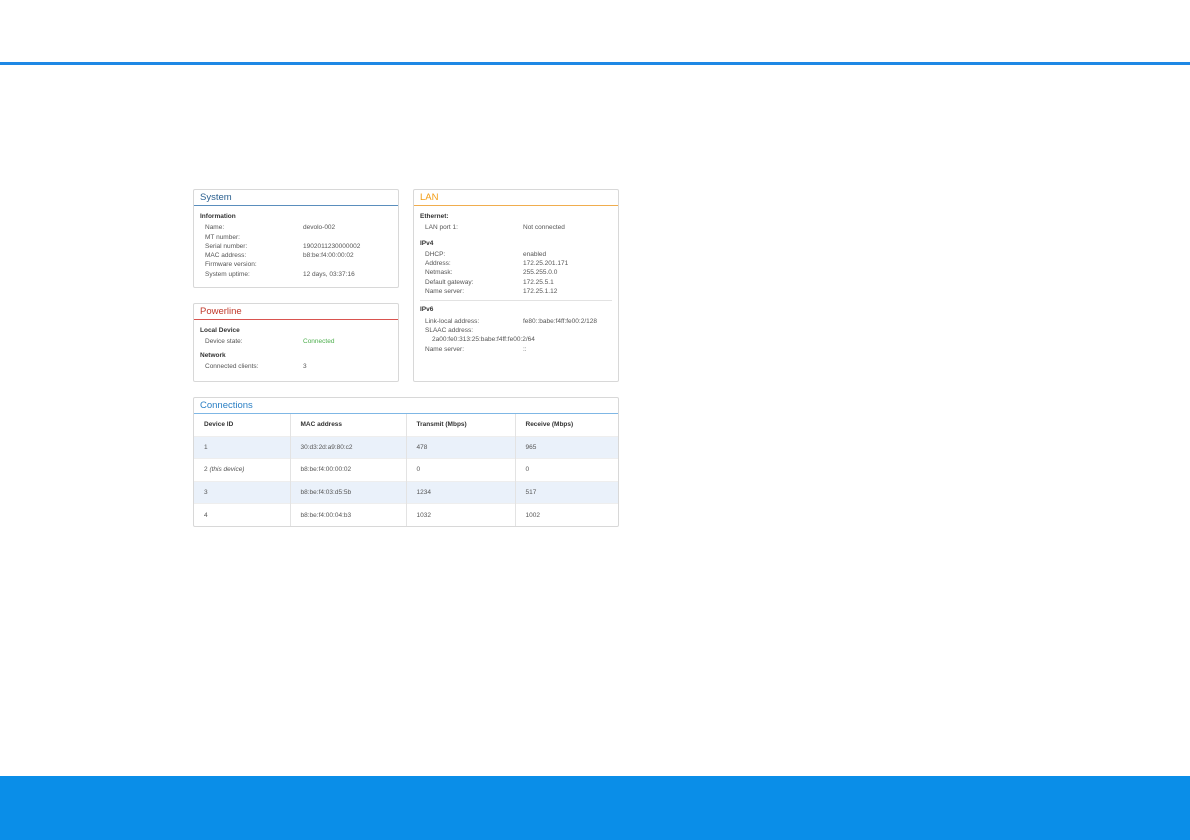 The image size is (1190, 840). I want to click on table-row: 4 b8:be:f4:00:04:b3 1032 1002, so click(406, 514).